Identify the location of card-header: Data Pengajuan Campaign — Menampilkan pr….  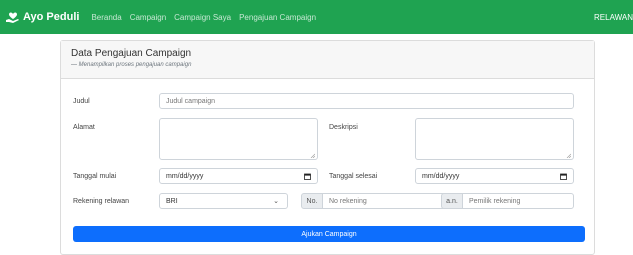
(327, 60).